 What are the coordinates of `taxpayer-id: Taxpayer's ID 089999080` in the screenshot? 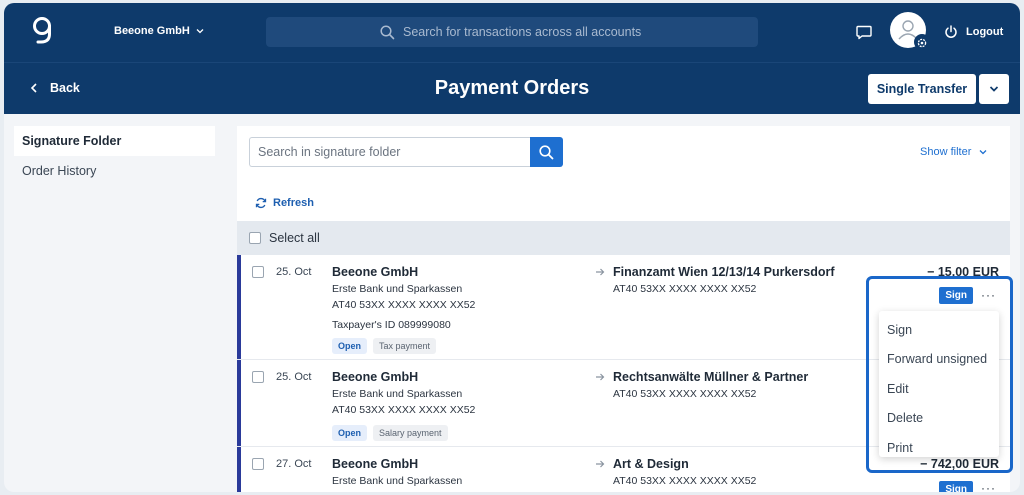 It's located at (391, 325).